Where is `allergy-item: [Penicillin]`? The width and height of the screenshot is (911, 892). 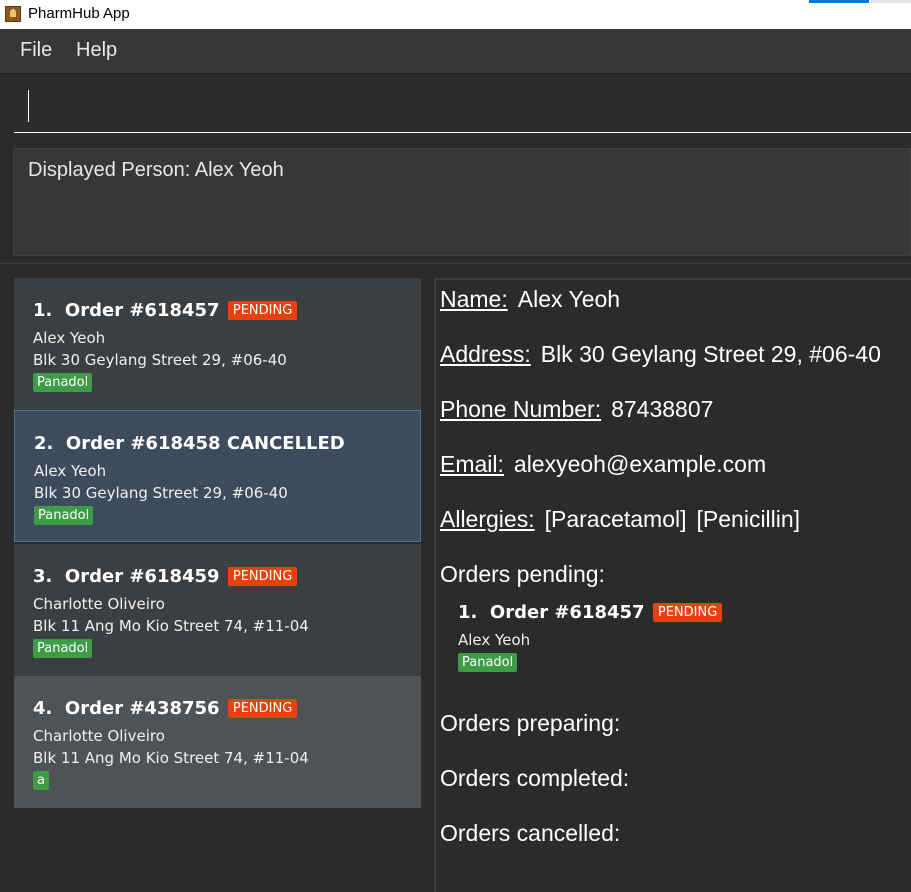 allergy-item: [Penicillin] is located at coordinates (748, 519).